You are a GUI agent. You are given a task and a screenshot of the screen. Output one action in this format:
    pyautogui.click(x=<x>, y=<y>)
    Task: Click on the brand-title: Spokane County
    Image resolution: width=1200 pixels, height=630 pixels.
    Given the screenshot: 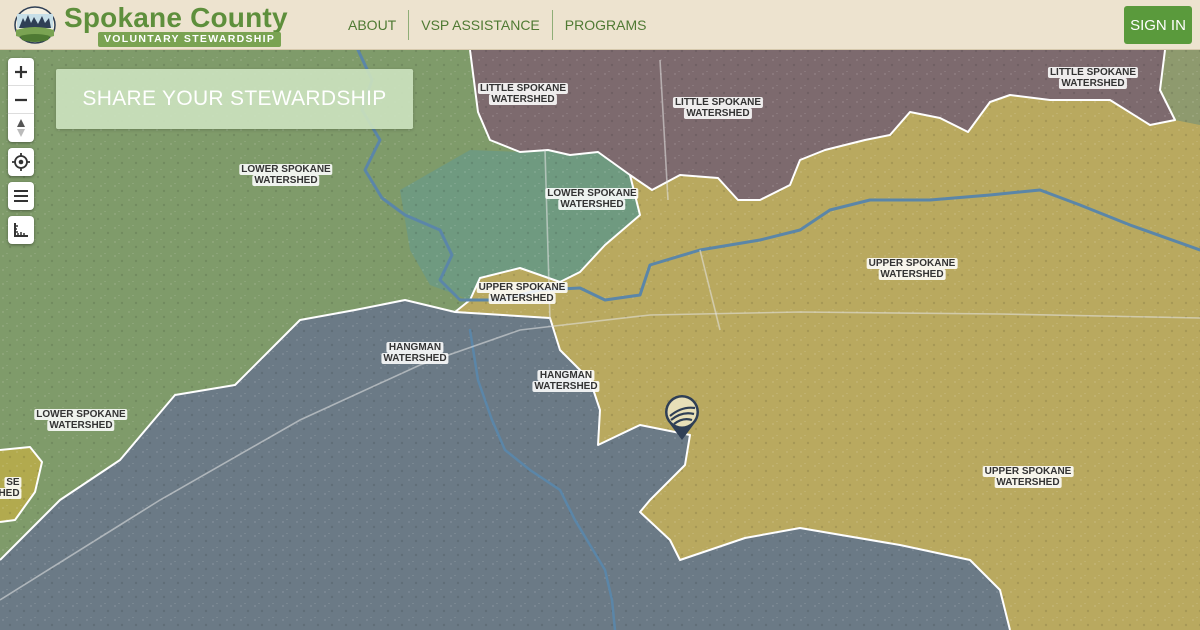 What is the action you would take?
    pyautogui.click(x=176, y=17)
    